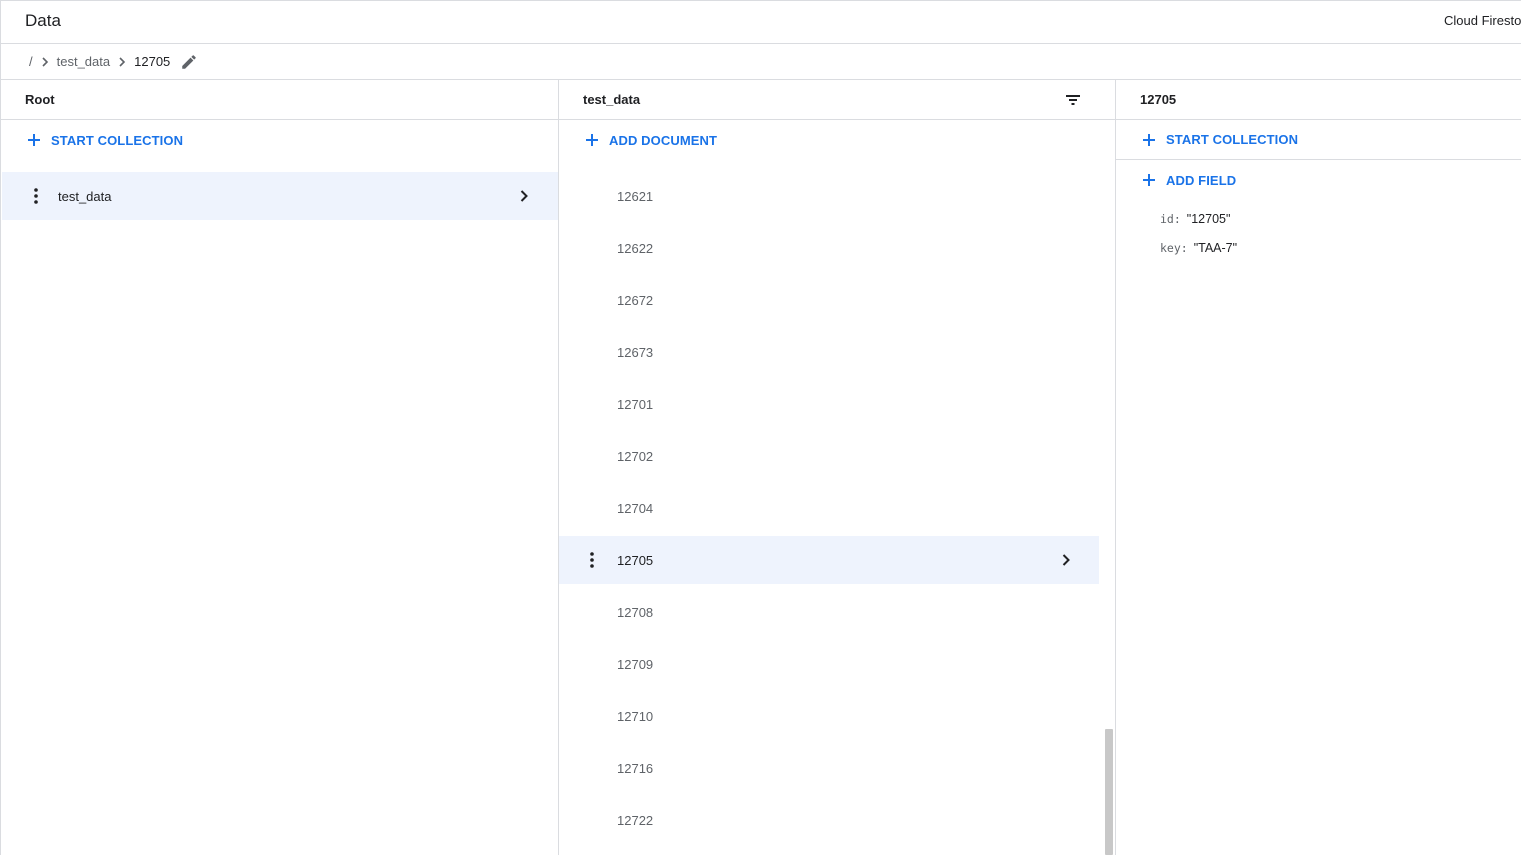 The image size is (1521, 855). Describe the element at coordinates (760, 22) in the screenshot. I see `top-bar: Data Cloud Firestore` at that location.